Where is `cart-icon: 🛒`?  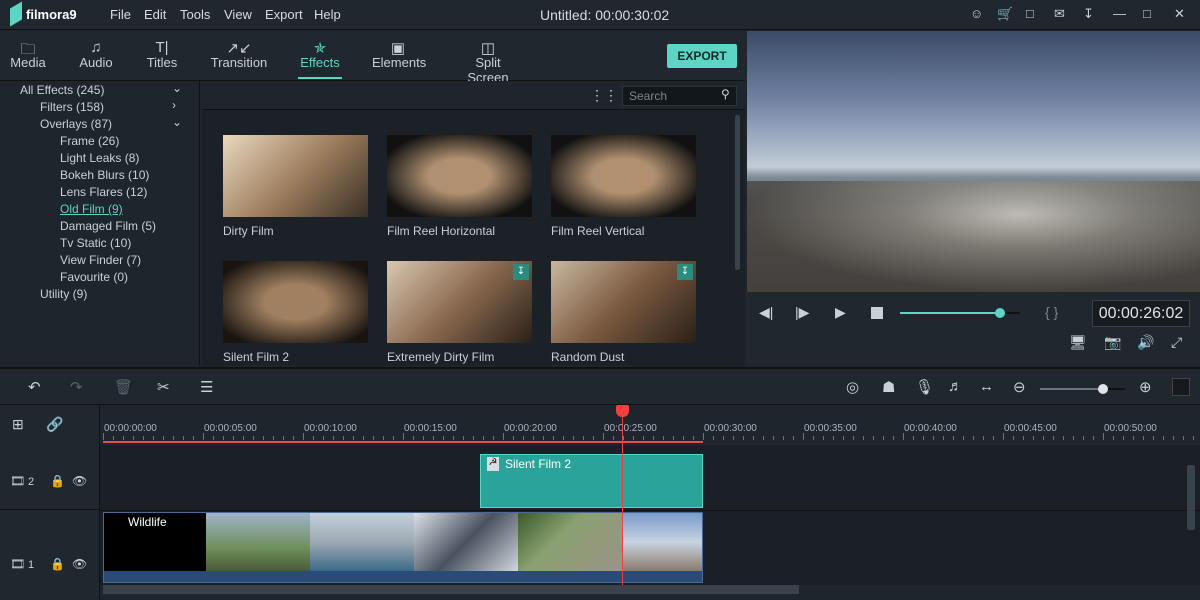
cart-icon: 🛒 is located at coordinates (1005, 14).